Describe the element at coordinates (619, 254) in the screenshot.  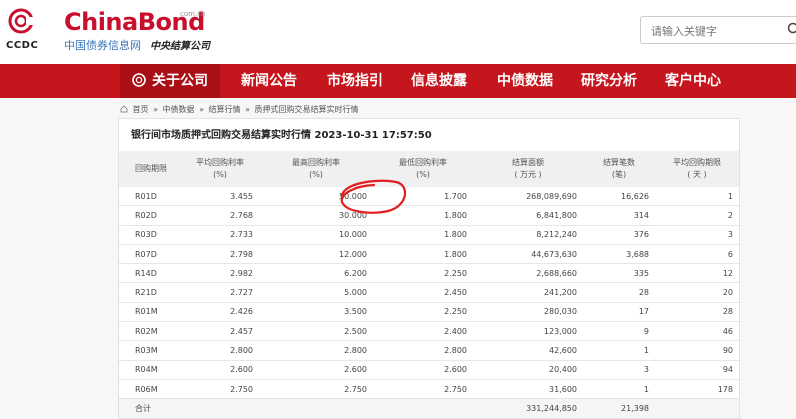
I see `cell-count: 3,688` at that location.